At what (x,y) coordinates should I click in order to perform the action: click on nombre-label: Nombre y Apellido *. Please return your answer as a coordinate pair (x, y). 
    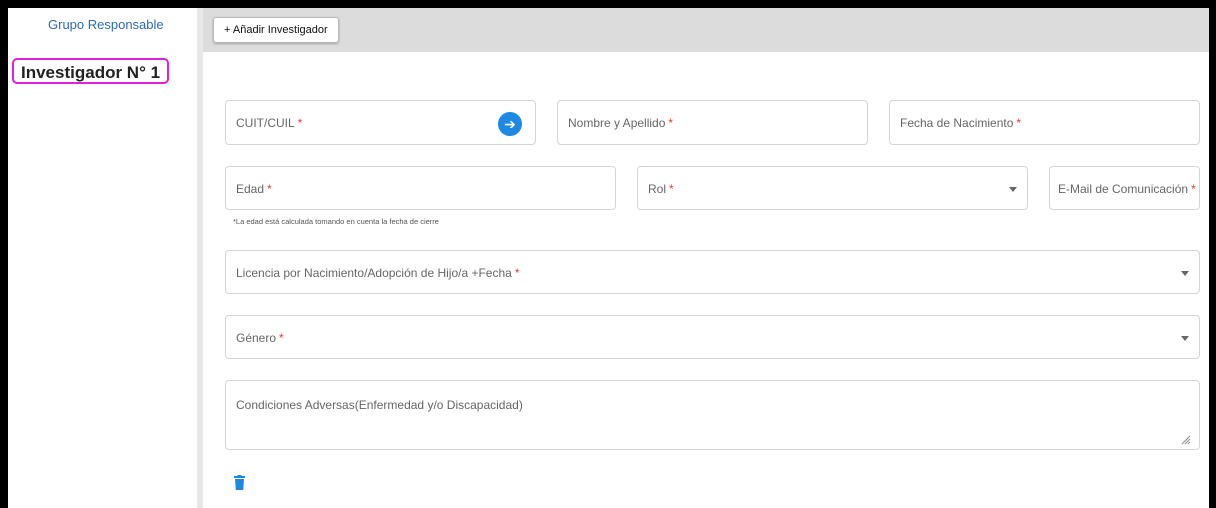
    Looking at the image, I should click on (621, 123).